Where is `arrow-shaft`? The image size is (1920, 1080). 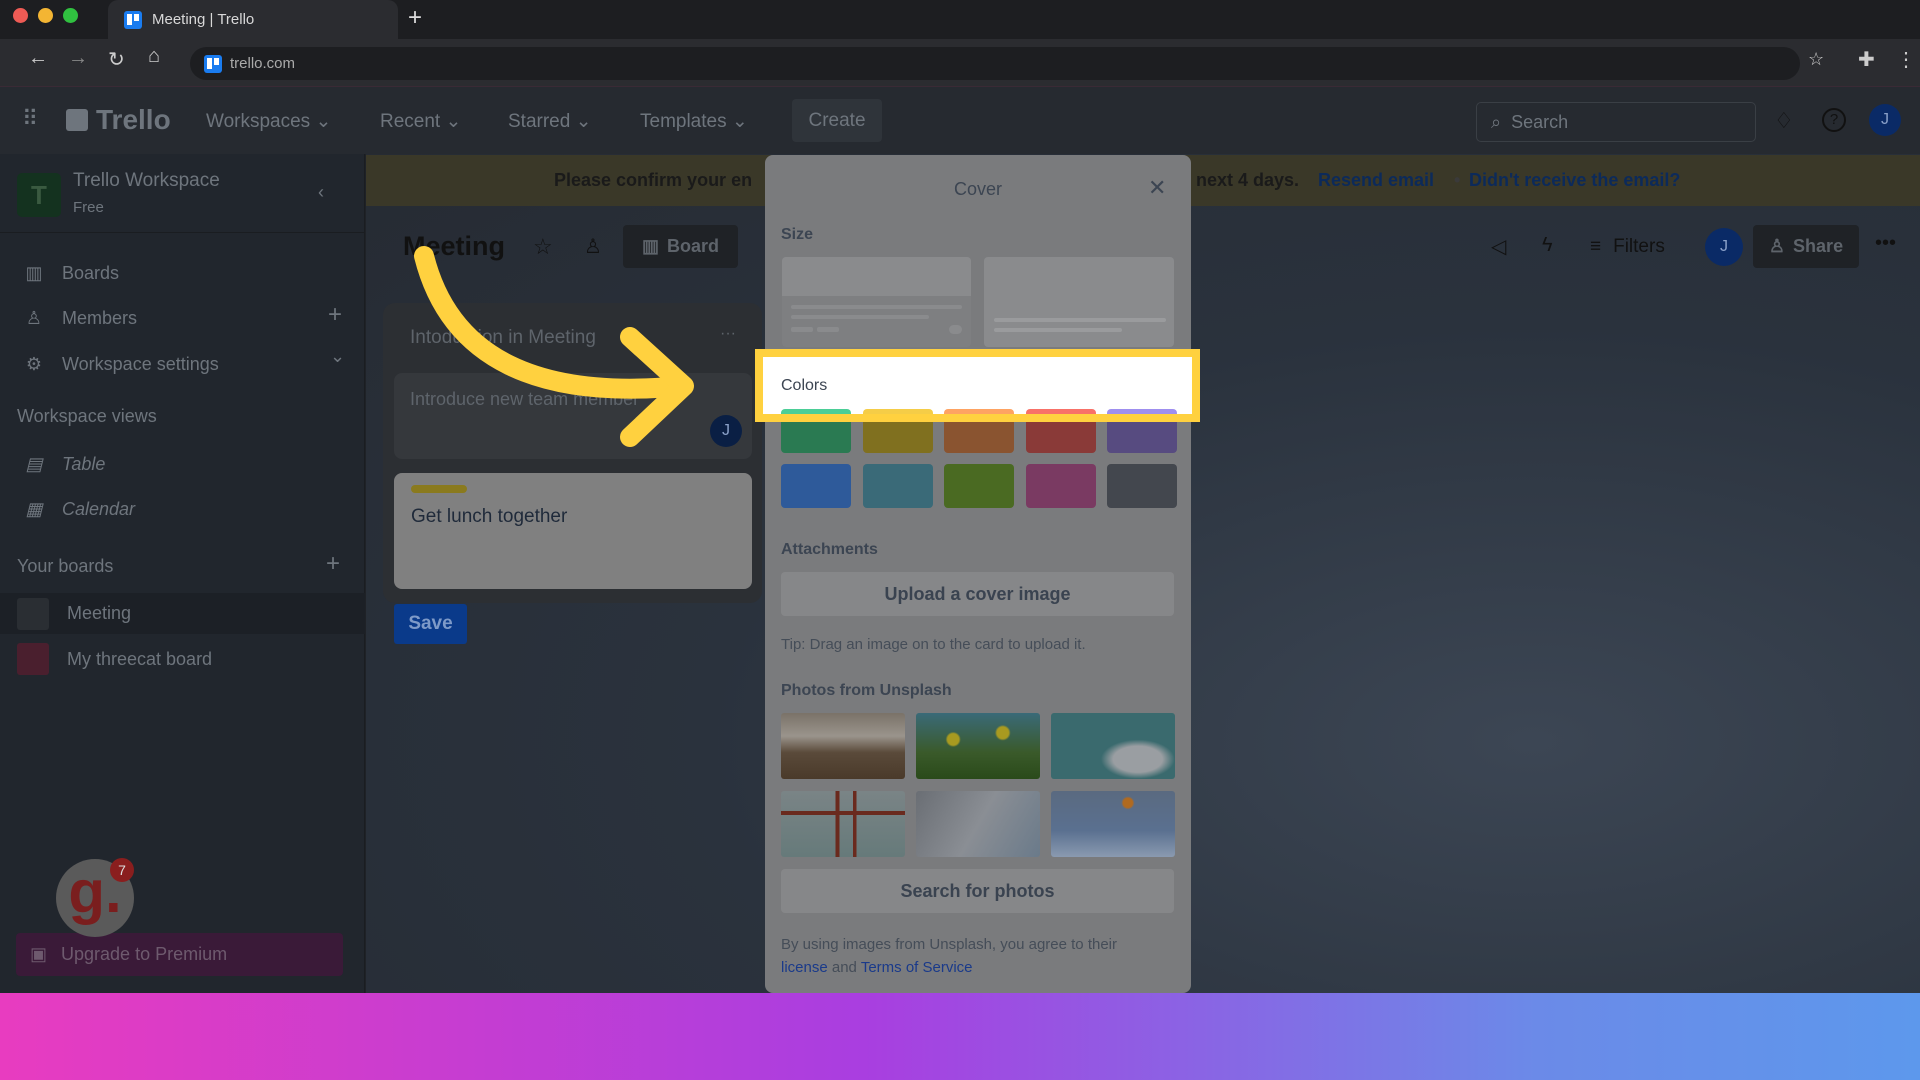 arrow-shaft is located at coordinates (553, 322).